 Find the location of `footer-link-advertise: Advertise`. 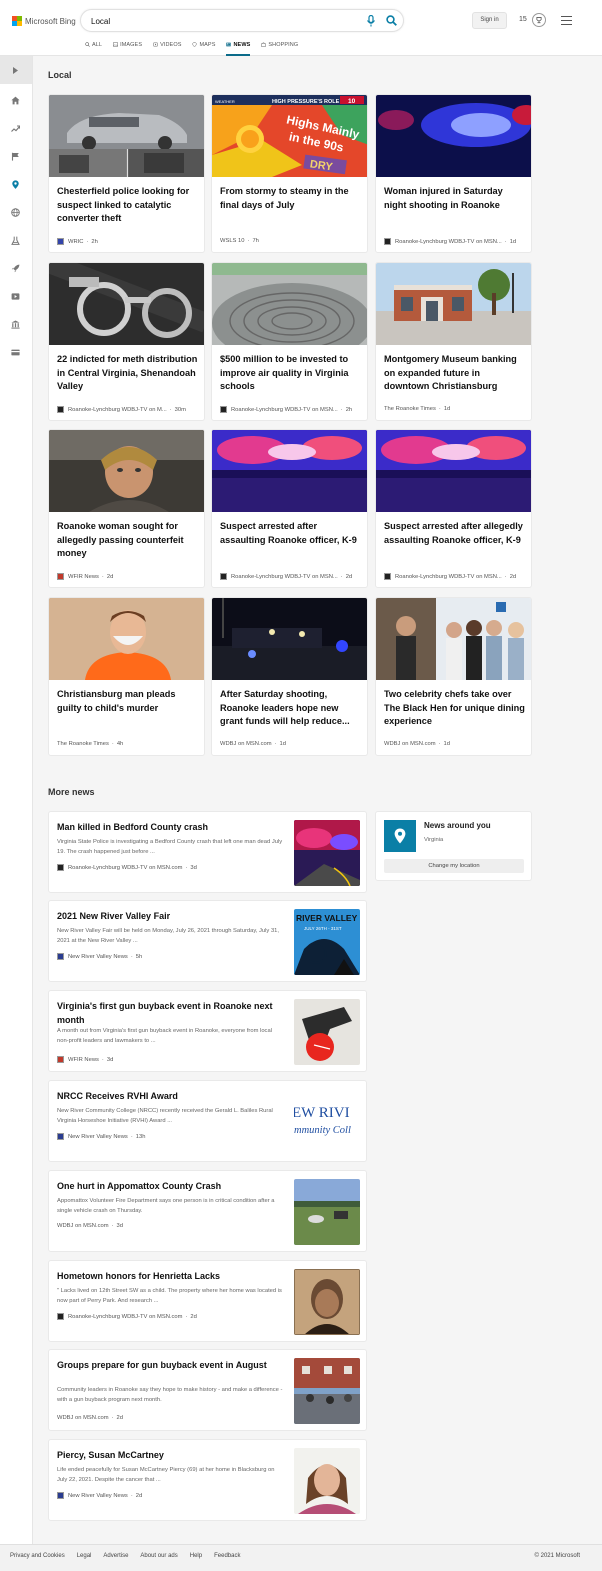

footer-link-advertise: Advertise is located at coordinates (115, 1556).